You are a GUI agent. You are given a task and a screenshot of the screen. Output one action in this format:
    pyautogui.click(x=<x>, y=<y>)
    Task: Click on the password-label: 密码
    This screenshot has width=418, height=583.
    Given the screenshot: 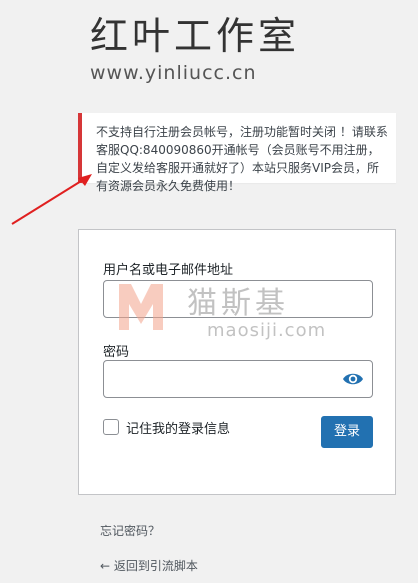 What is the action you would take?
    pyautogui.click(x=116, y=352)
    